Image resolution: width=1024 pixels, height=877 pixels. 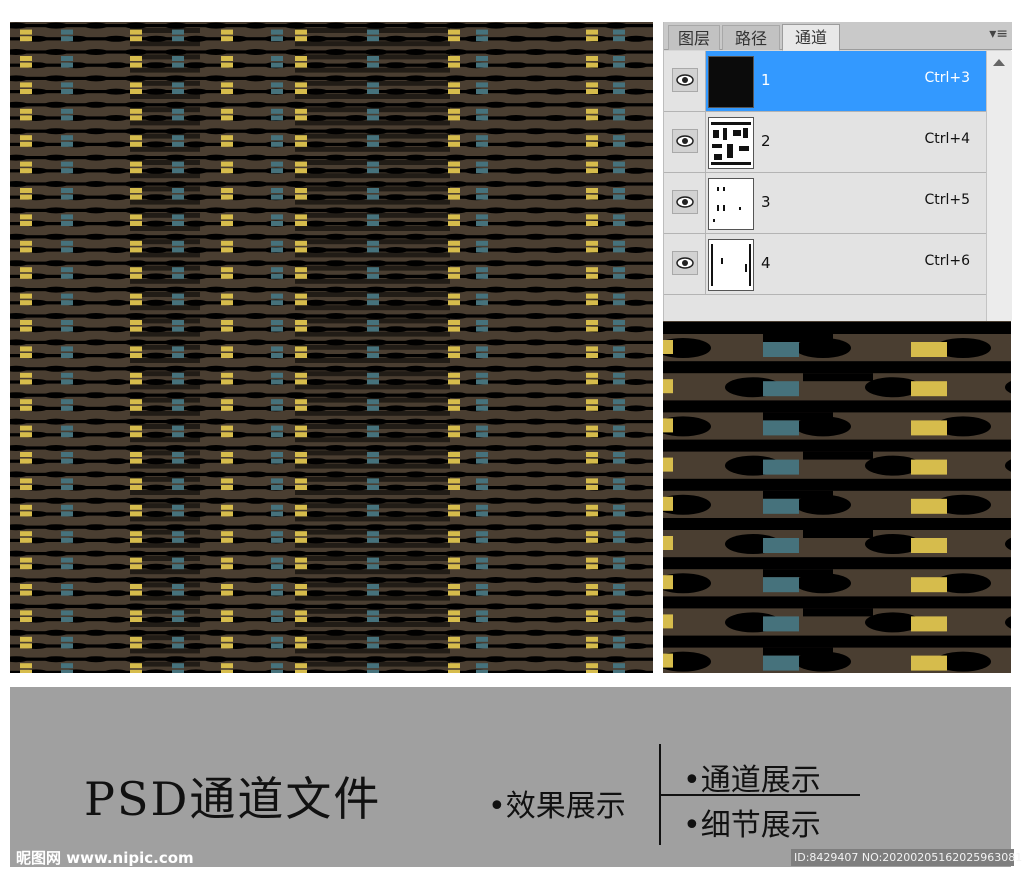 I want to click on tab-paths: 路径, so click(x=751, y=37).